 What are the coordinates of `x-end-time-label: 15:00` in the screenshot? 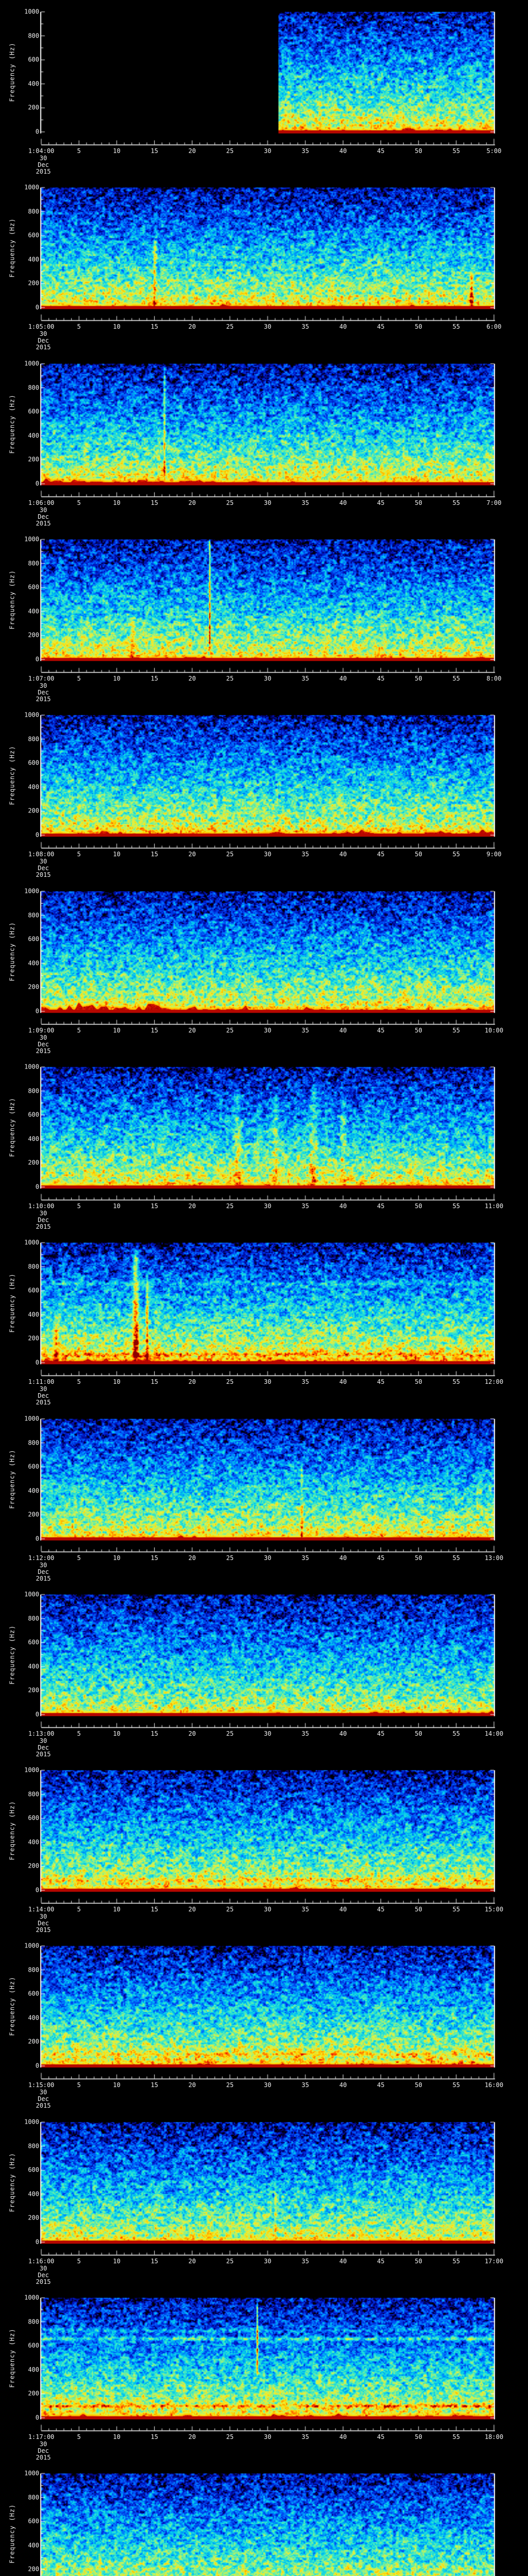 It's located at (494, 1909).